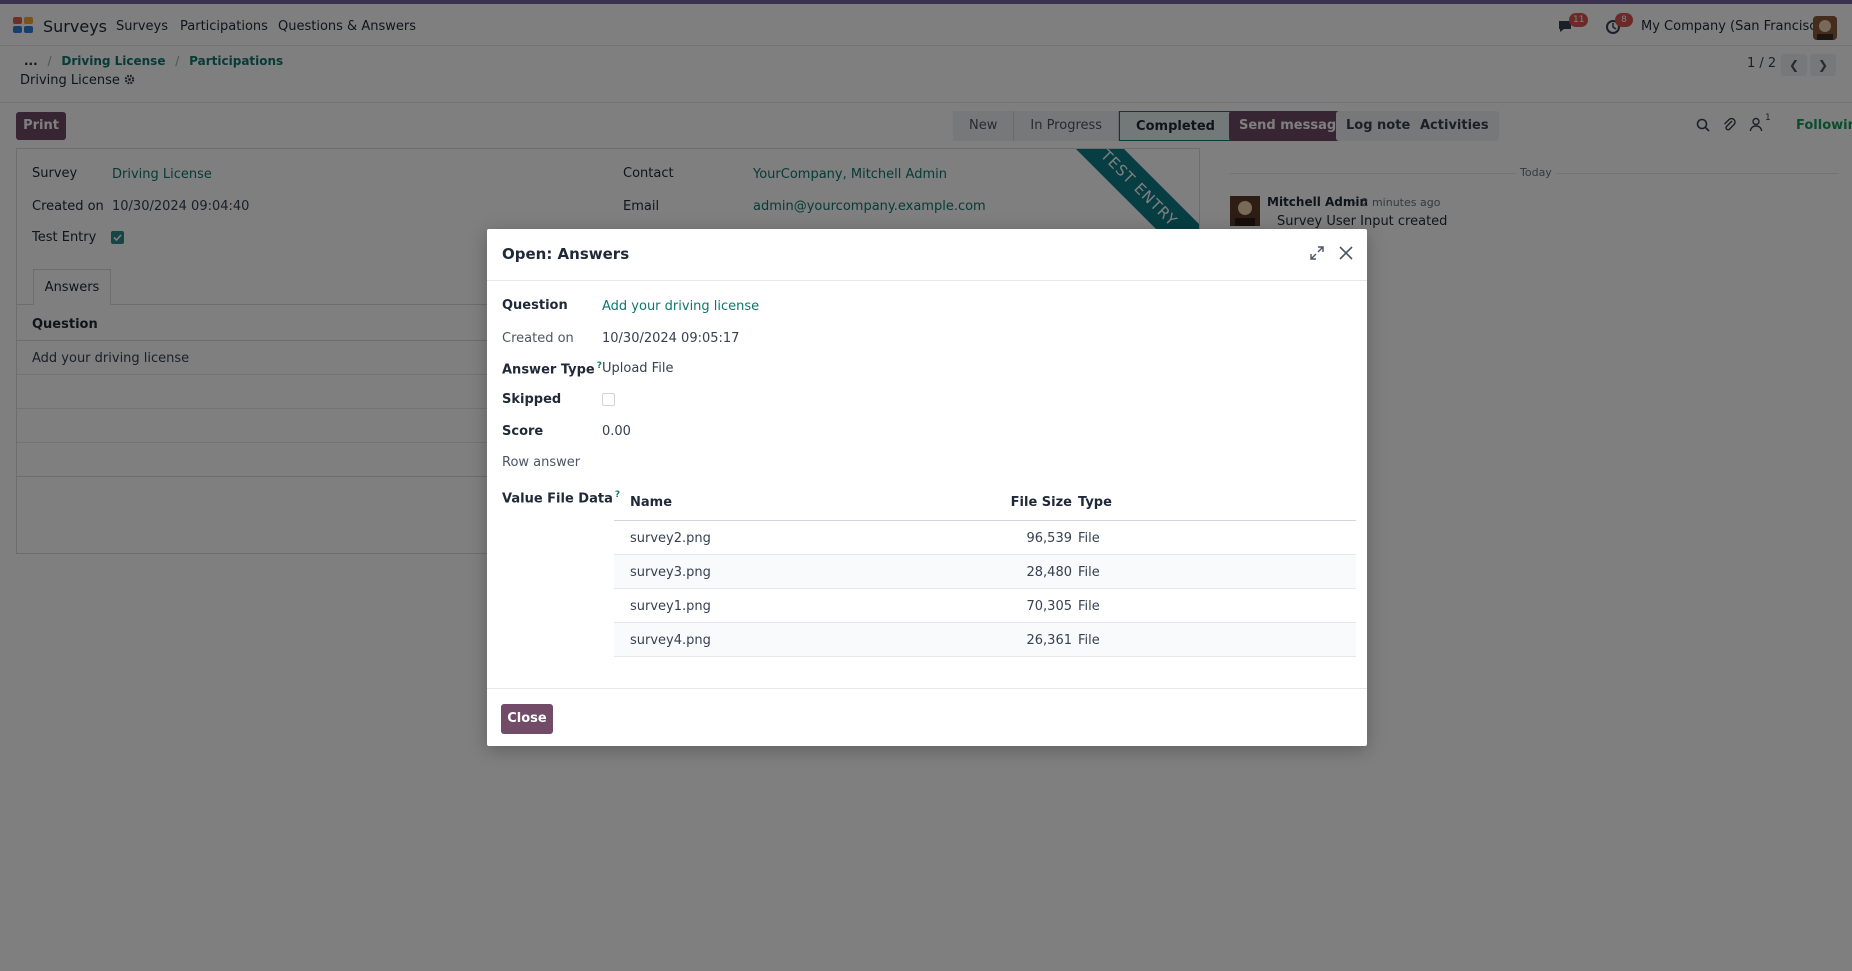  I want to click on file-table-header: Name File Size Type, so click(985, 503).